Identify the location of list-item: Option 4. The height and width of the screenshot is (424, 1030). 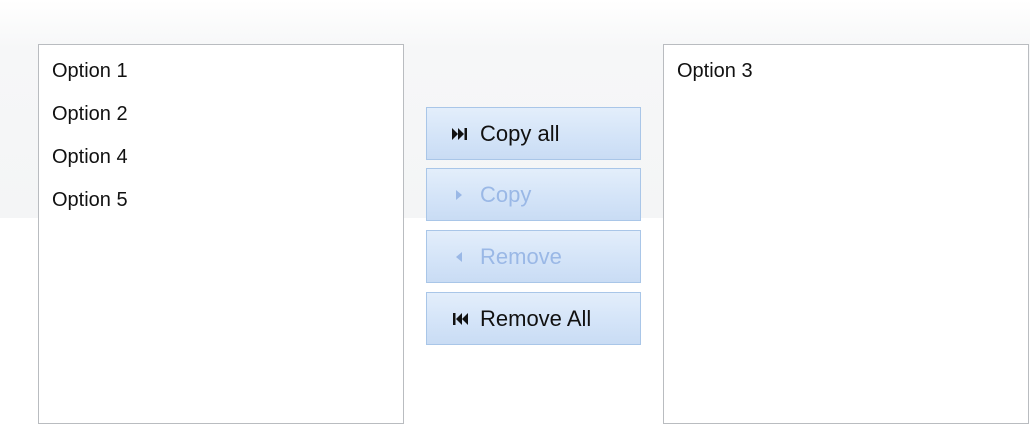
(221, 157).